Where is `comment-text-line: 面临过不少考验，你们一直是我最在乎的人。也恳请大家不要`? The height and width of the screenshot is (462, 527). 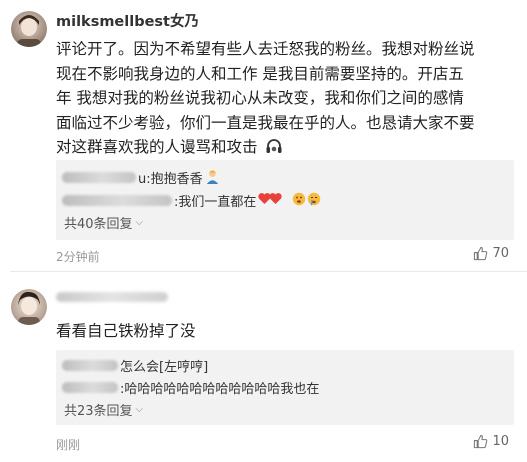
comment-text-line: 面临过不少考验，你们一直是我最在乎的人。也恳请大家不要 is located at coordinates (265, 122).